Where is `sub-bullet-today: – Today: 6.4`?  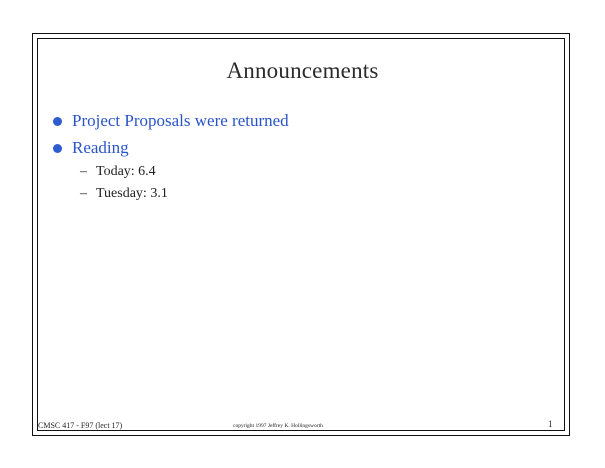 sub-bullet-today: – Today: 6.4 is located at coordinates (124, 174).